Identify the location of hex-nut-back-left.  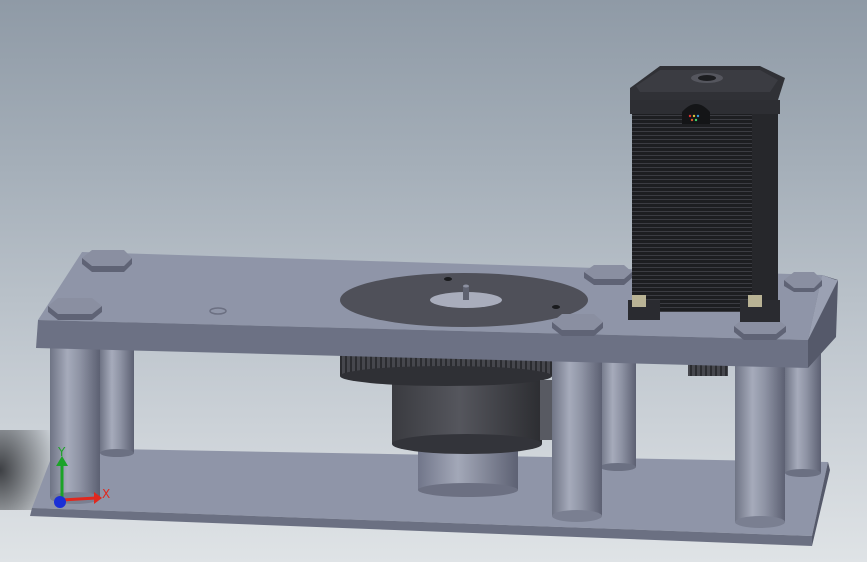
(107, 261).